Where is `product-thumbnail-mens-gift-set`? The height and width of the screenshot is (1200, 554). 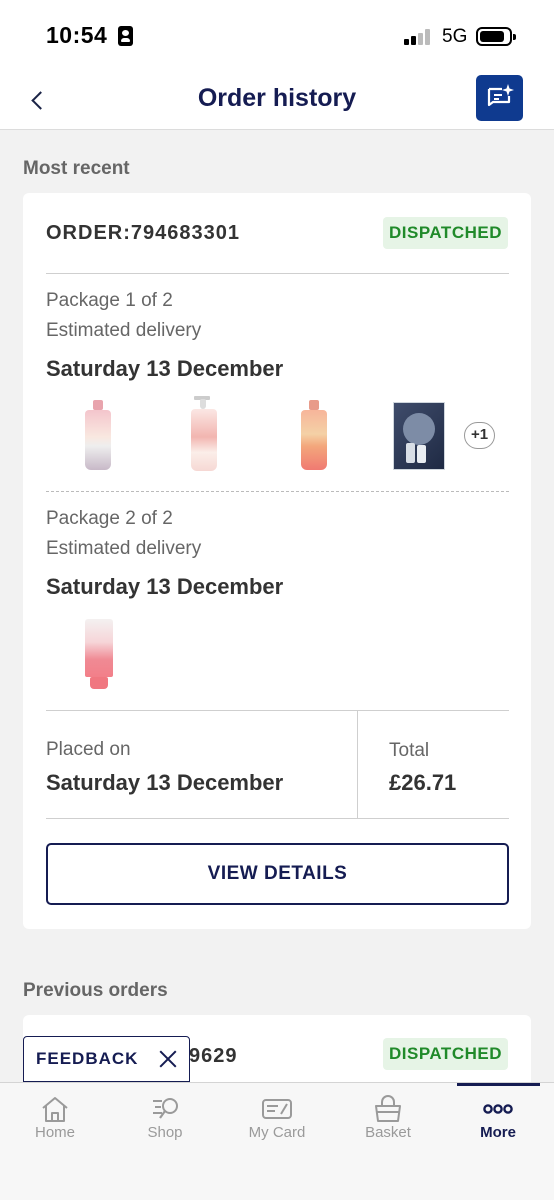
product-thumbnail-mens-gift-set is located at coordinates (419, 436).